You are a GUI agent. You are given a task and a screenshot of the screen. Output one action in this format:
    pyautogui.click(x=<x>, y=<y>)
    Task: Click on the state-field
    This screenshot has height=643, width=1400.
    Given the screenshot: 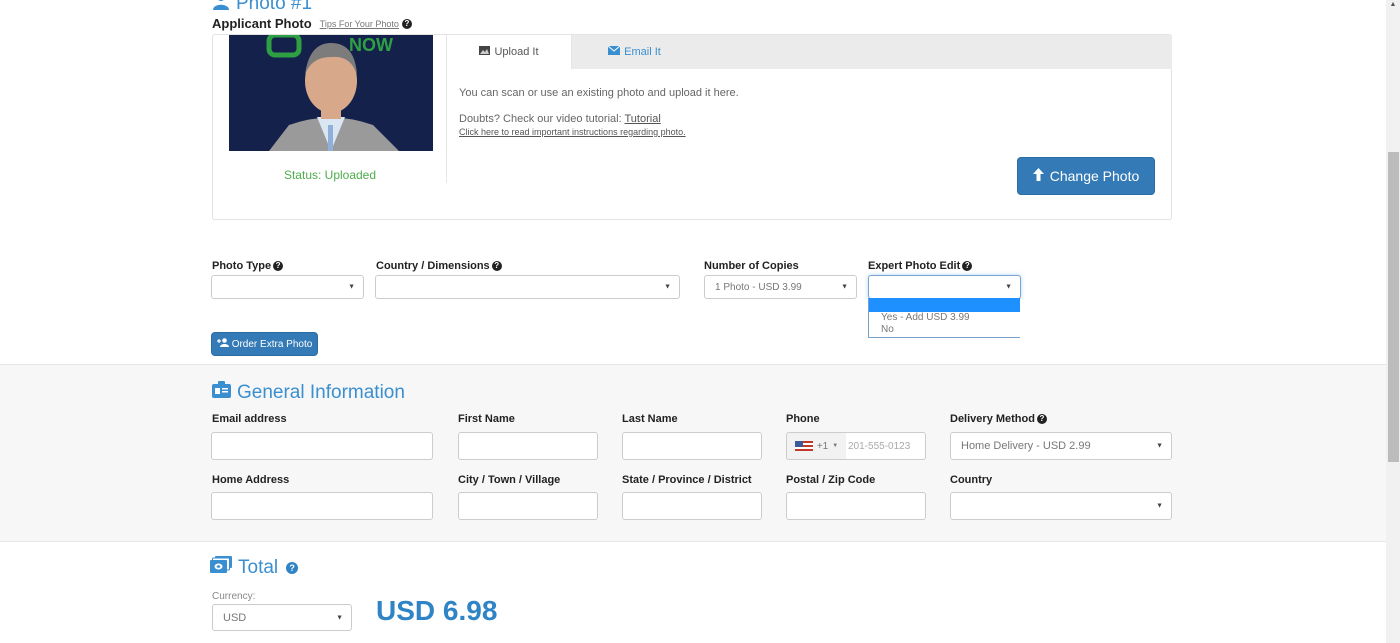 What is the action you would take?
    pyautogui.click(x=692, y=506)
    